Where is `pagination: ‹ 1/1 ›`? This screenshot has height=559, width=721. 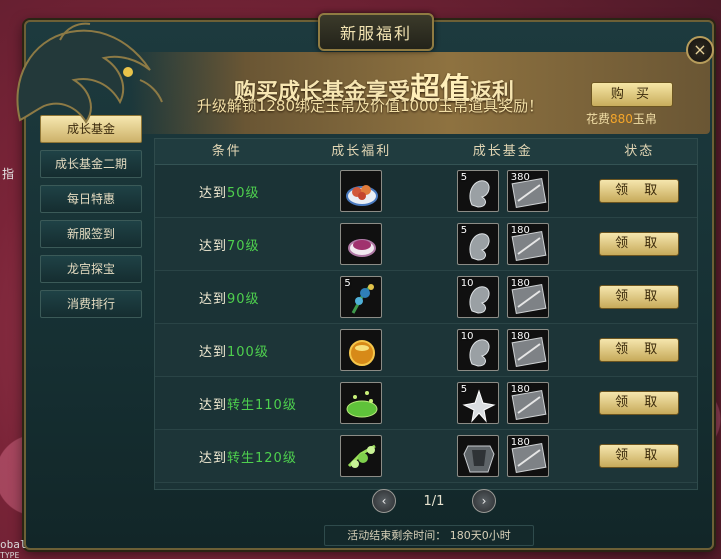
pagination: ‹ 1/1 › is located at coordinates (434, 501).